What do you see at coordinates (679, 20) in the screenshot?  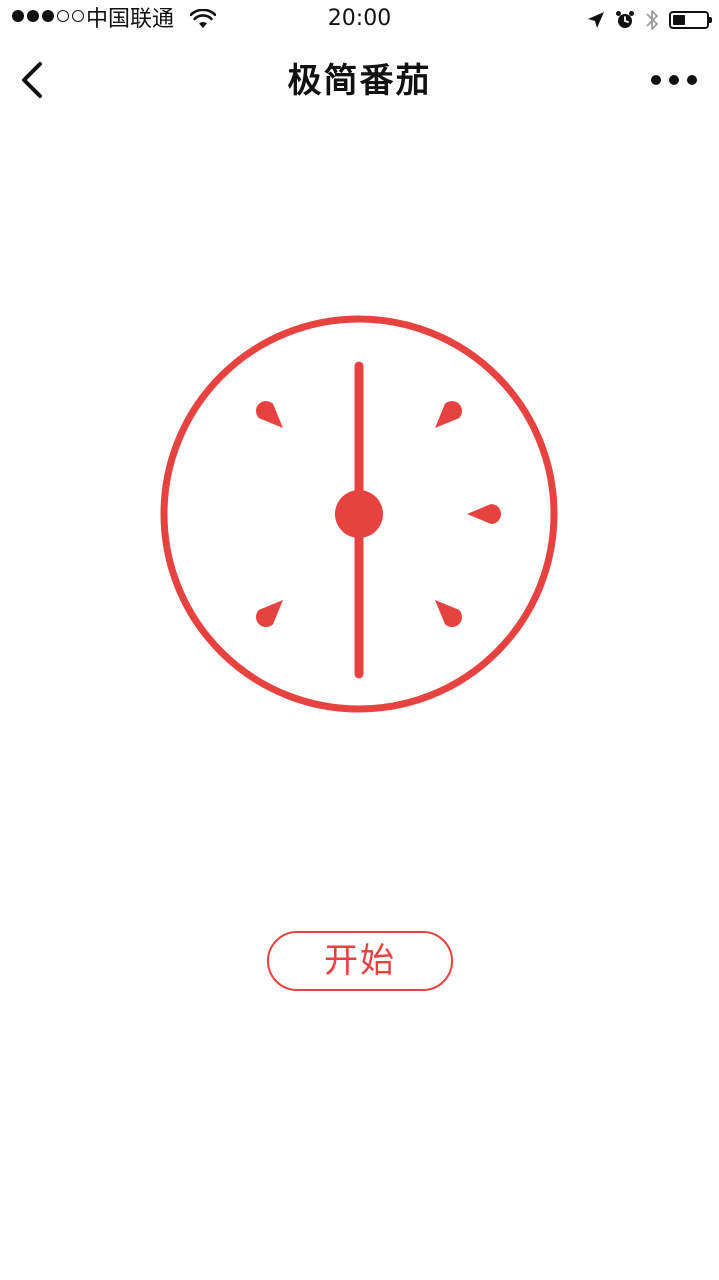 I see `battery-level` at bounding box center [679, 20].